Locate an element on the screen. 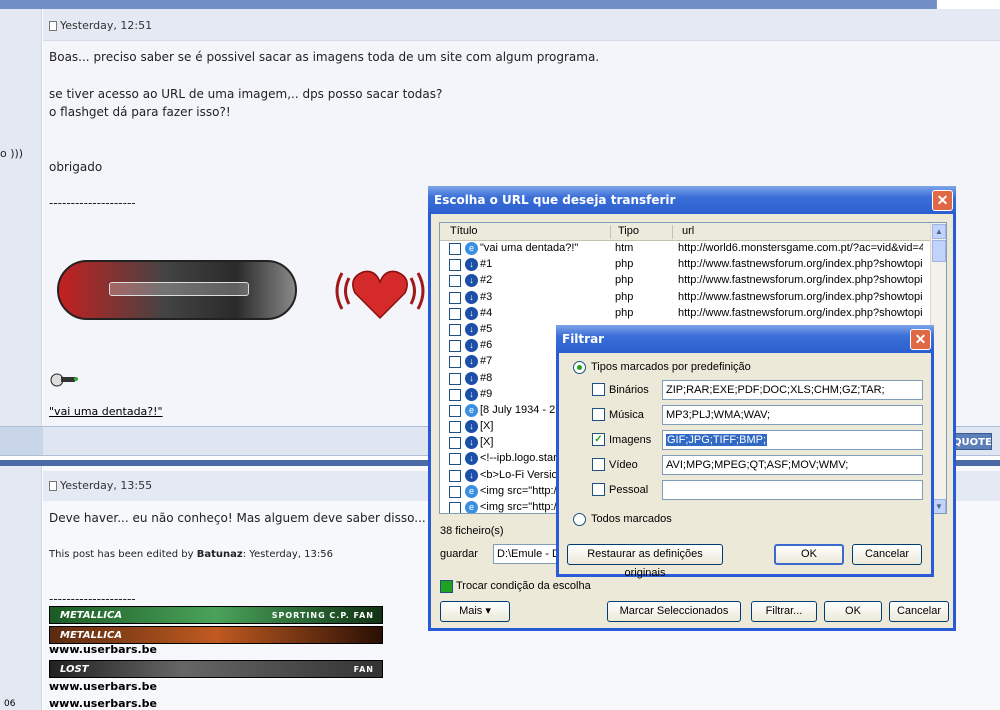  category-extensions-field-1: MP3;PLJ;WMA;WAV; is located at coordinates (792, 415).